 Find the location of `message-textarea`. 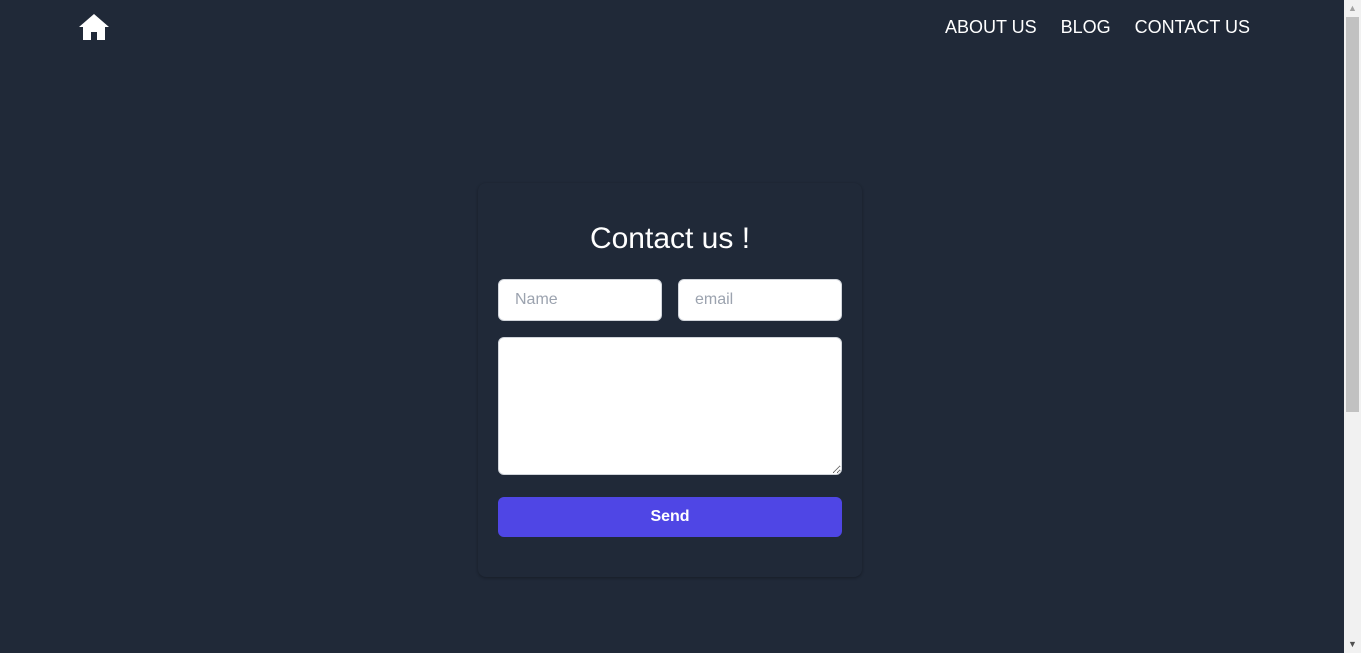

message-textarea is located at coordinates (670, 406).